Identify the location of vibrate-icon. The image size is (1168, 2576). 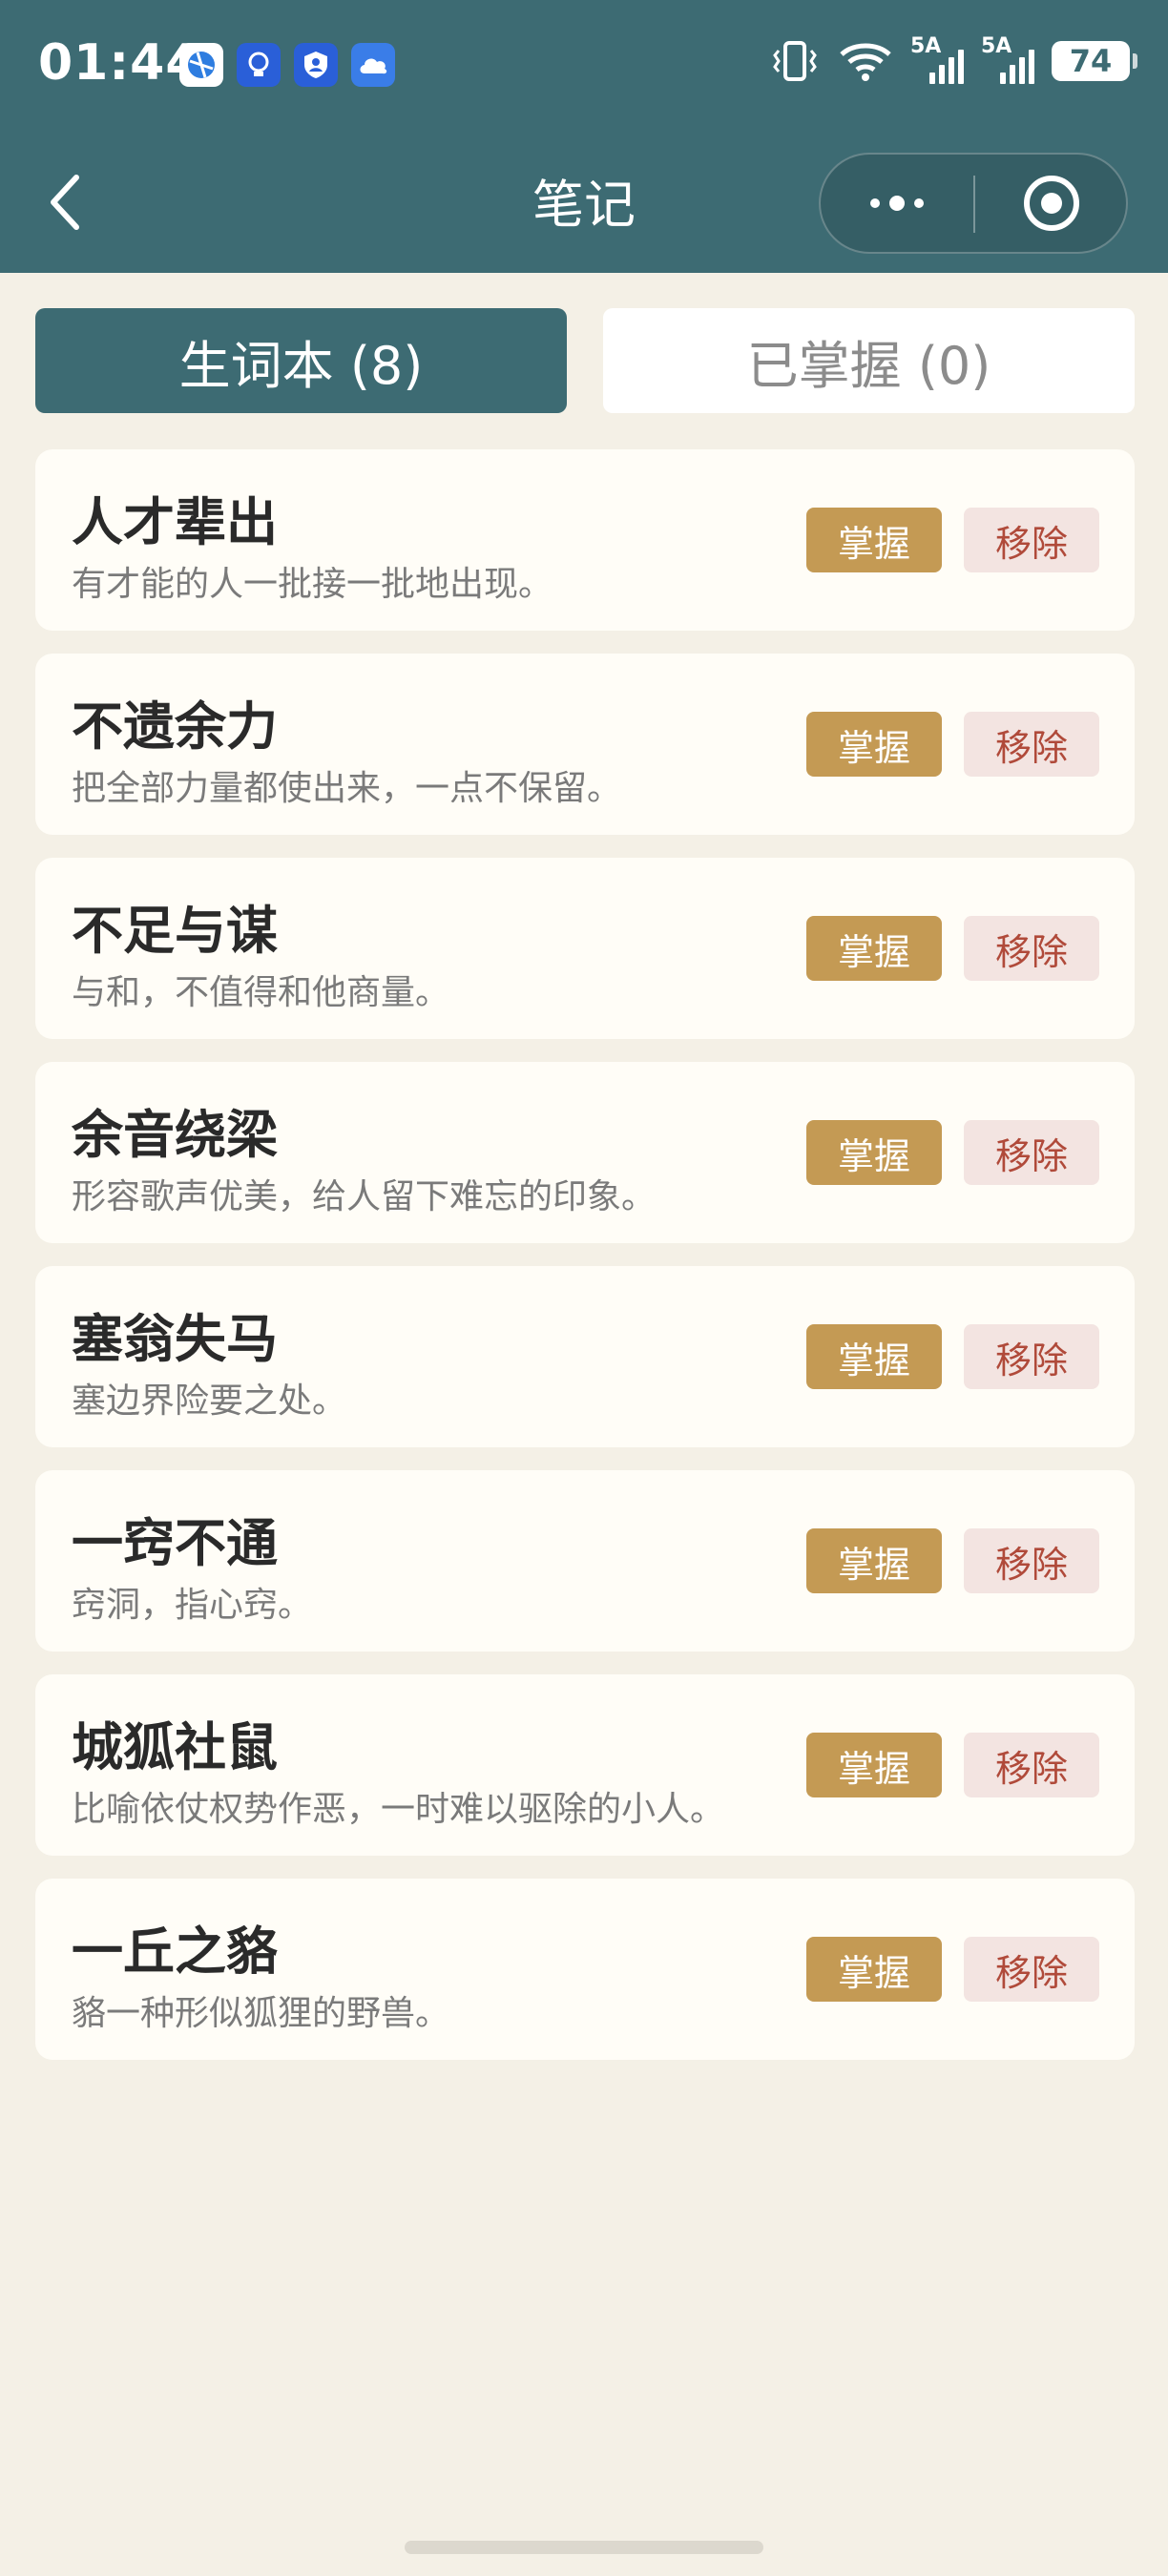
(795, 61).